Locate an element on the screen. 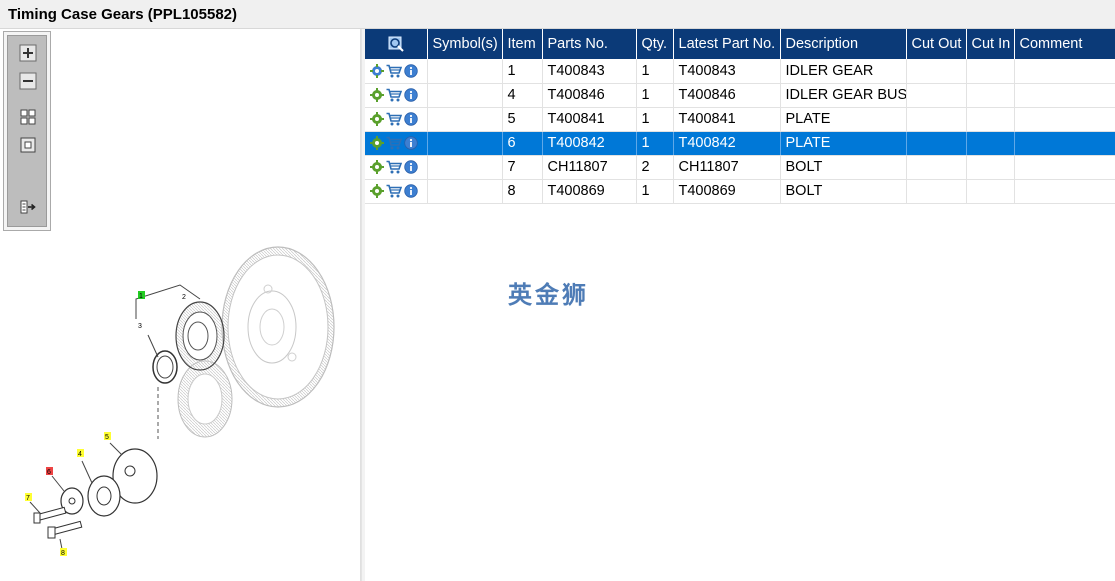  callout-1: 1 is located at coordinates (141, 295).